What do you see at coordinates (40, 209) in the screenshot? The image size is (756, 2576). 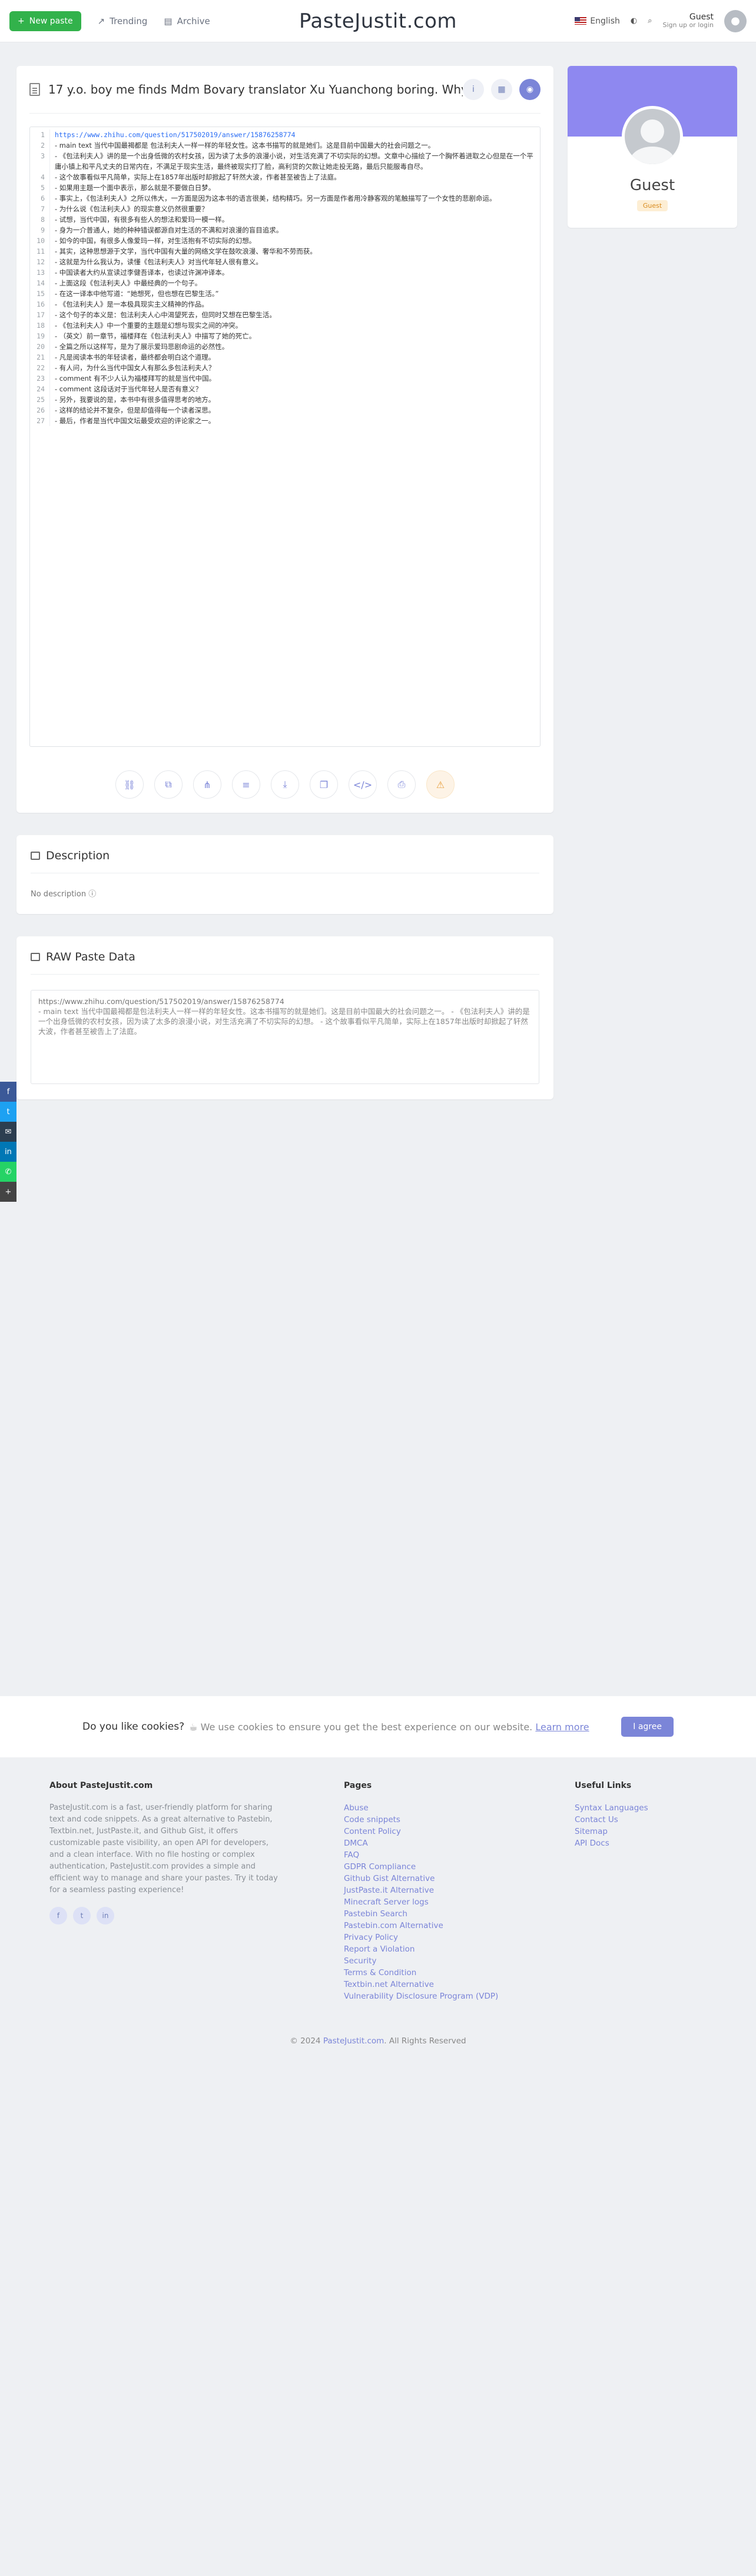 I see `line-number: 7` at bounding box center [40, 209].